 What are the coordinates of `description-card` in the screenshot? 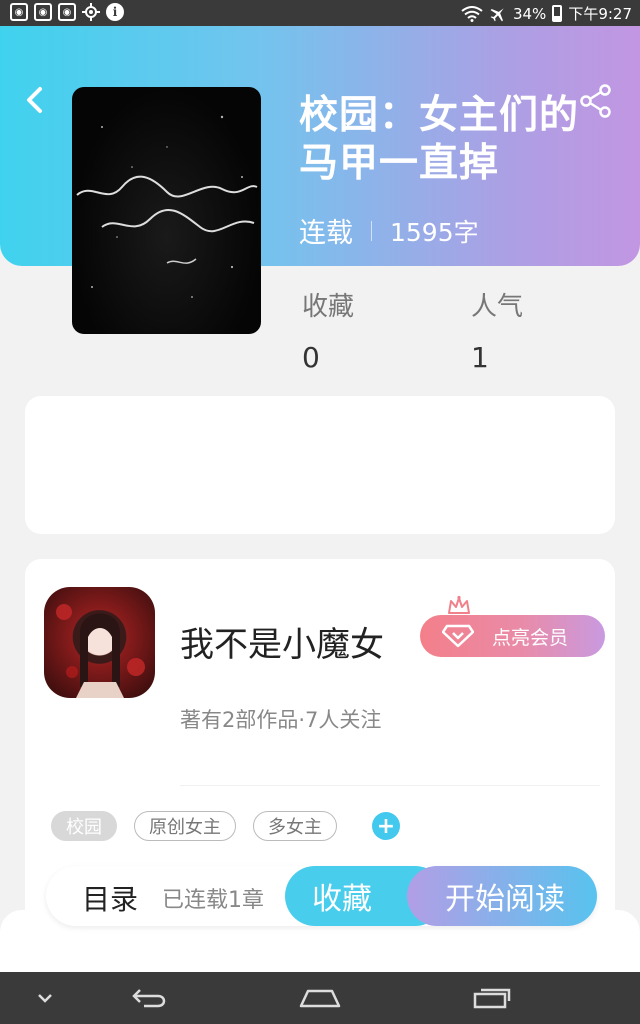 It's located at (320, 465).